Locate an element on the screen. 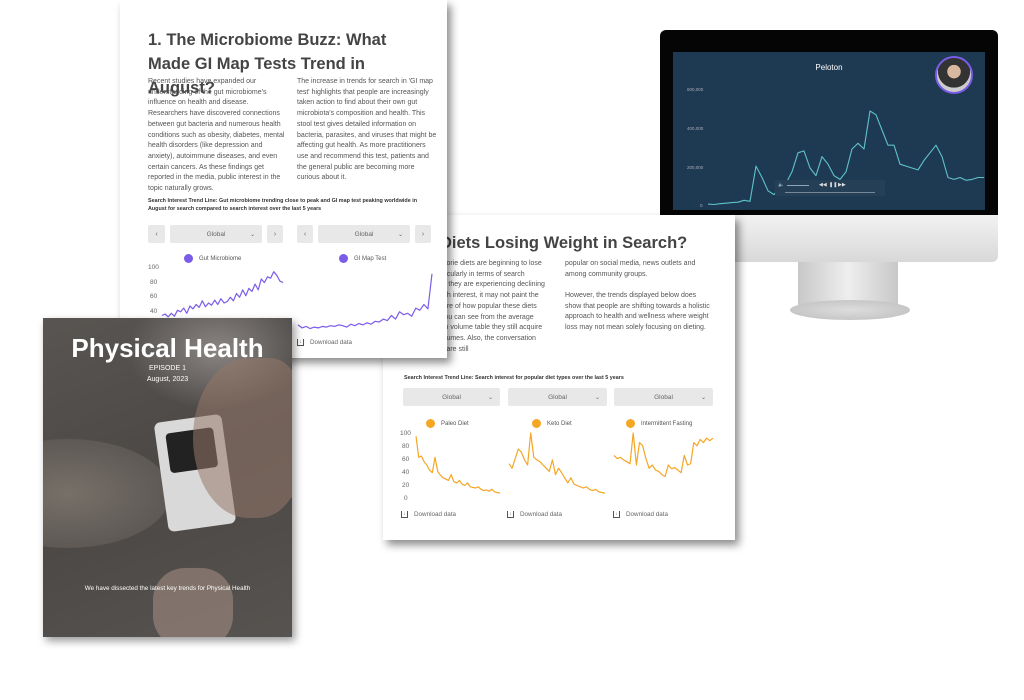 The width and height of the screenshot is (1024, 700). y-tick: 20 is located at coordinates (406, 485).